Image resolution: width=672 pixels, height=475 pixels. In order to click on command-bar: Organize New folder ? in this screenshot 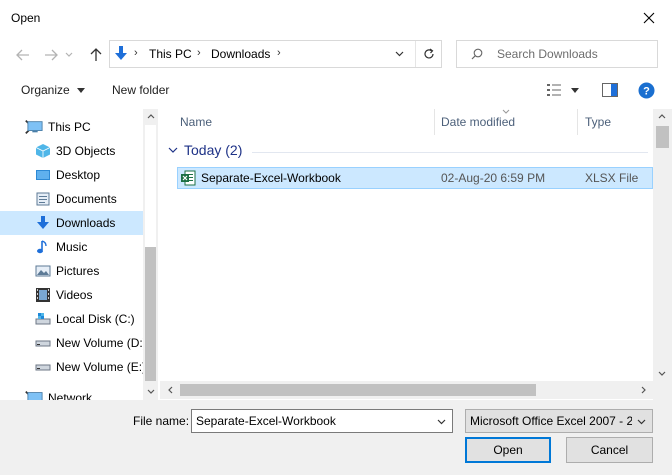, I will do `click(336, 91)`.